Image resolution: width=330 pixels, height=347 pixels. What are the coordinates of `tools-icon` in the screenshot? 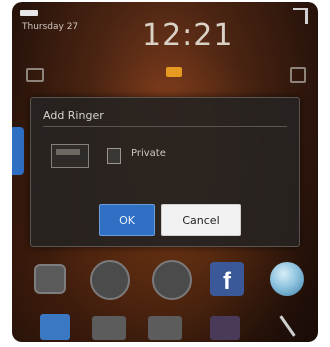 It's located at (288, 326).